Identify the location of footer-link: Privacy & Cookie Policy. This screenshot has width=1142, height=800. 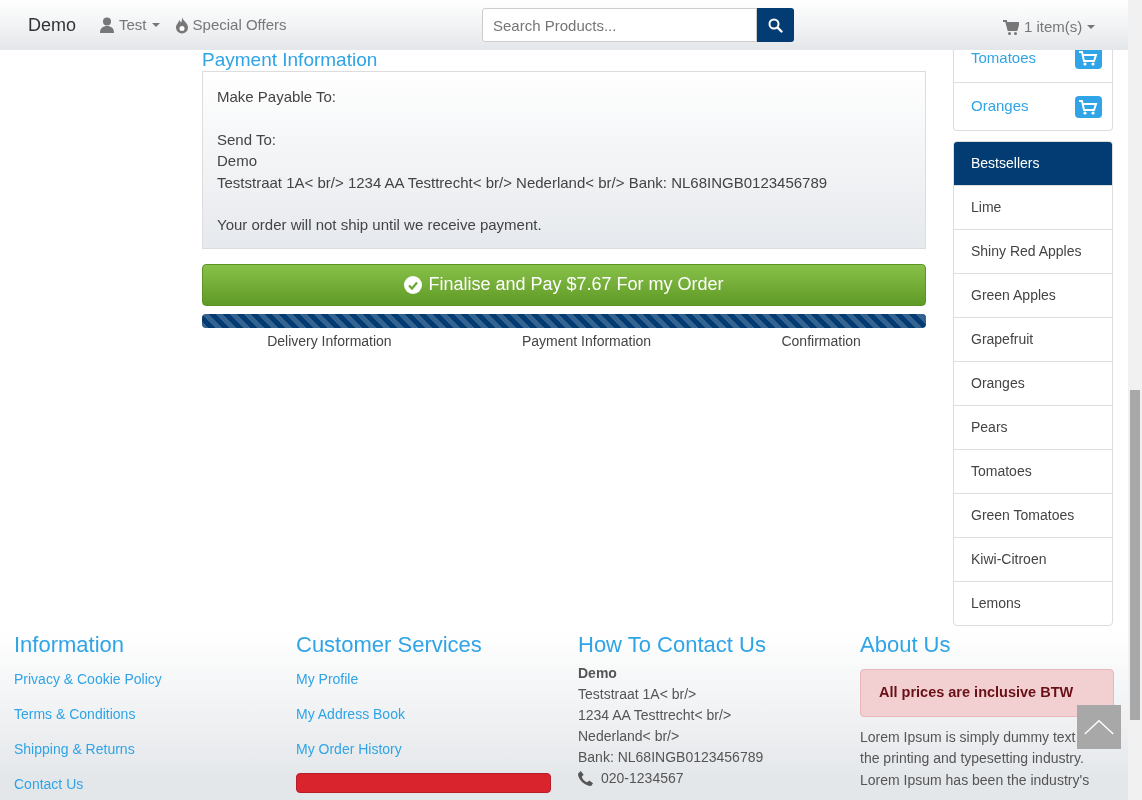
(141, 679).